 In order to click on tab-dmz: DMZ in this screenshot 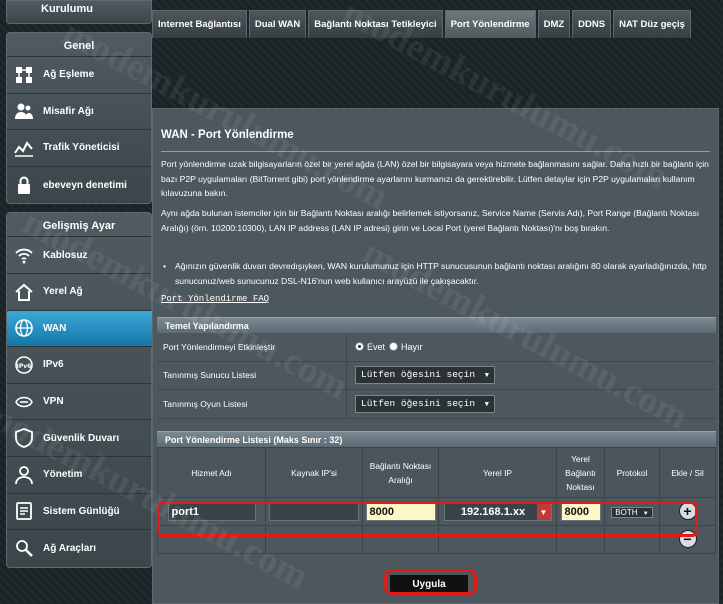, I will do `click(554, 24)`.